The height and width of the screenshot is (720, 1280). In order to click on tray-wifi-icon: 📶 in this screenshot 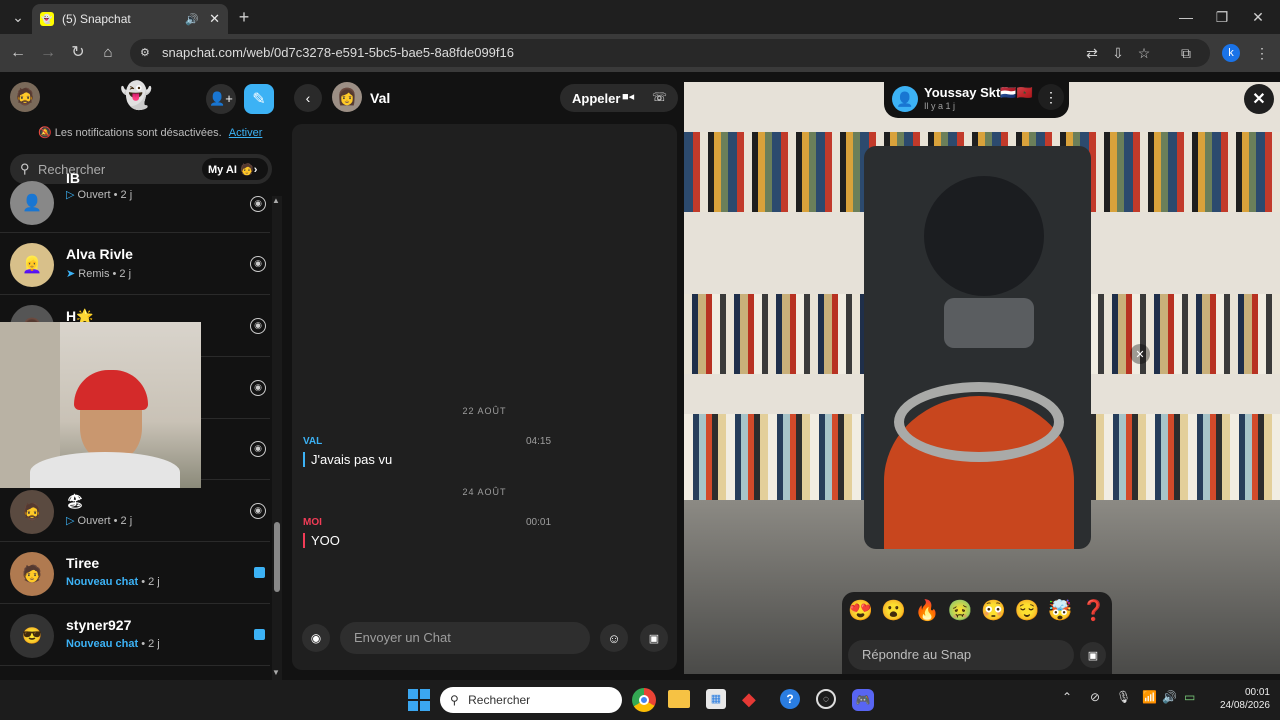, I will do `click(1149, 697)`.